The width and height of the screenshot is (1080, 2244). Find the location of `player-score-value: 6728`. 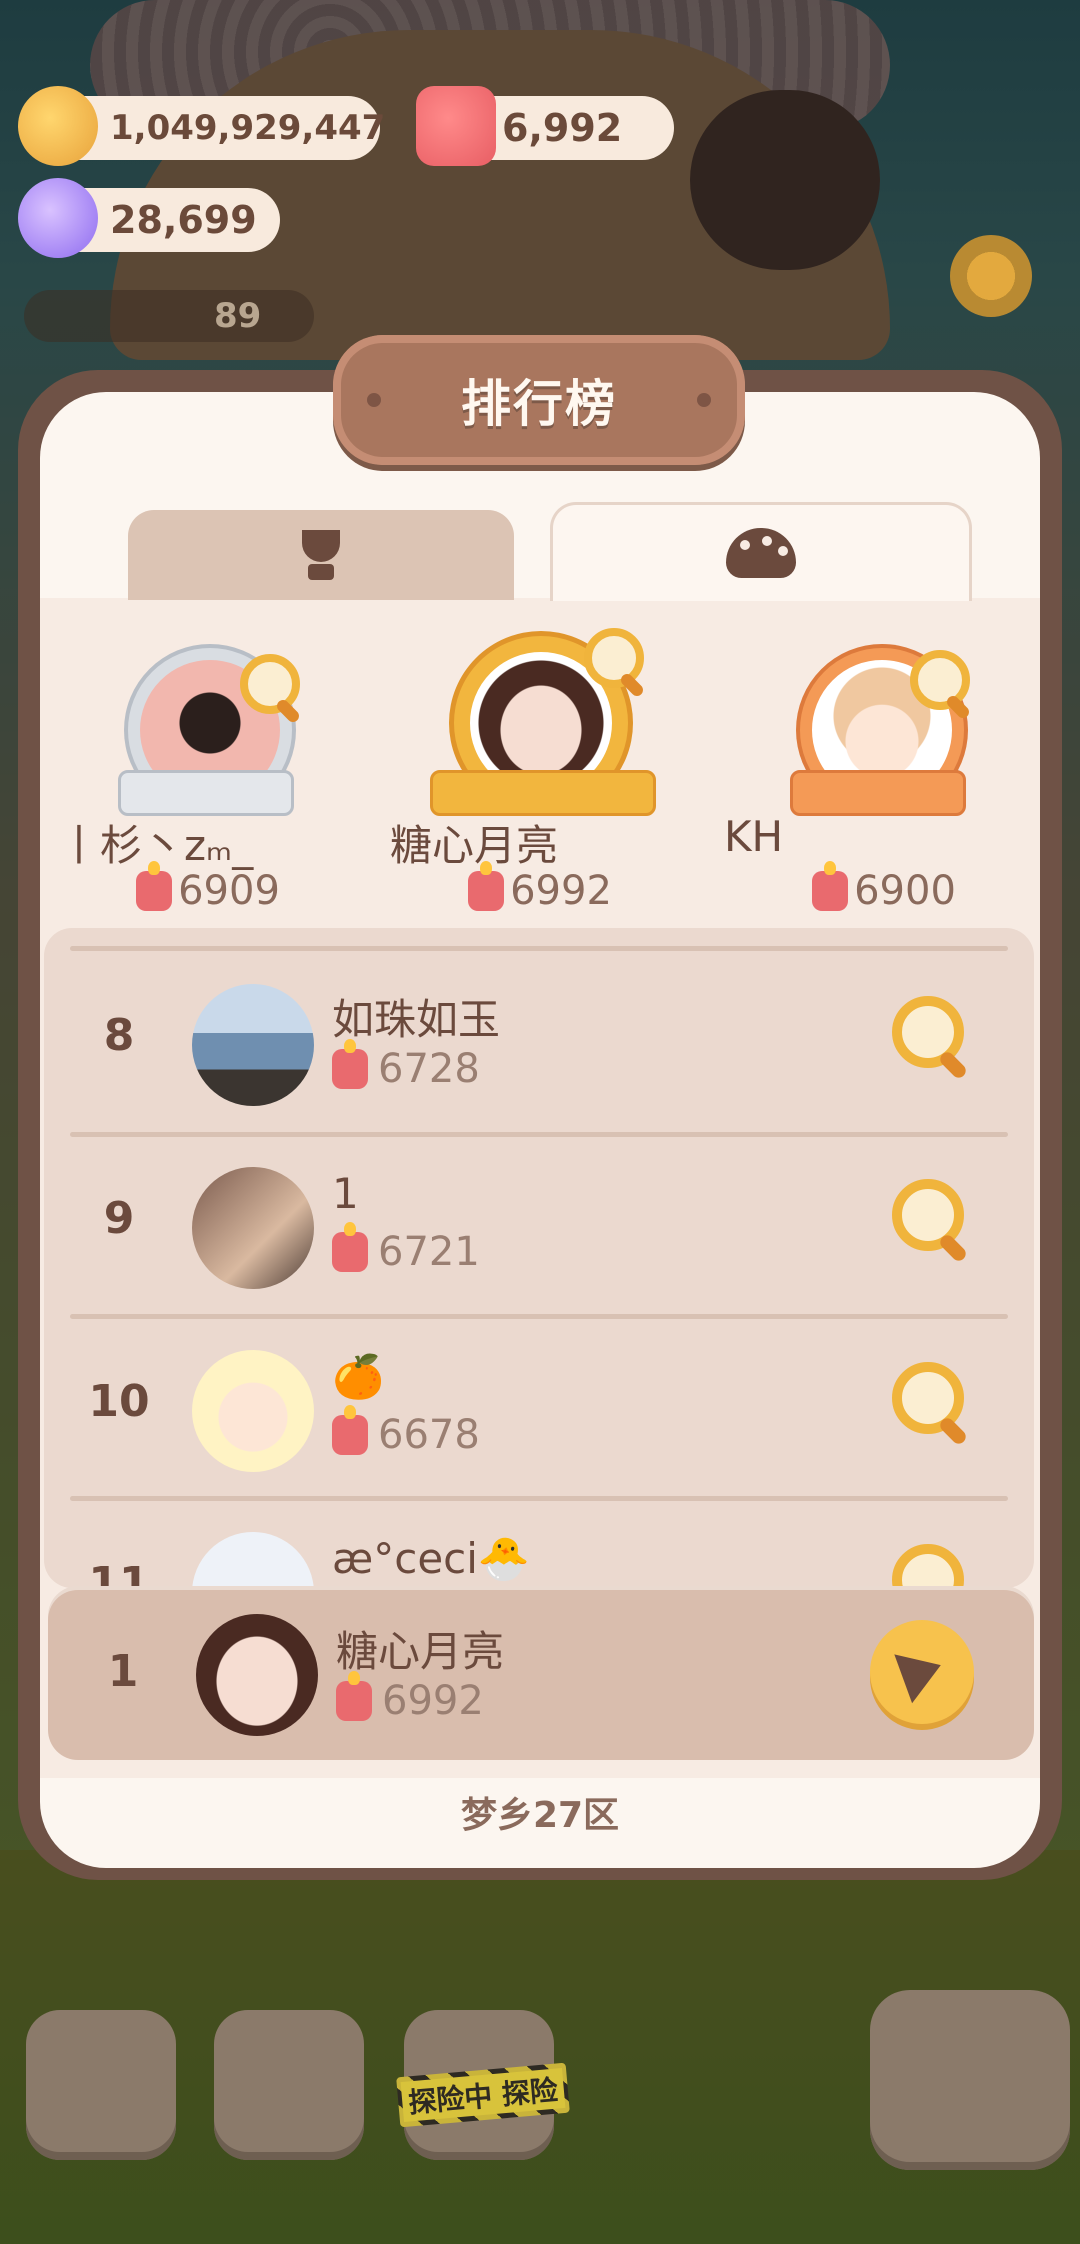

player-score-value: 6728 is located at coordinates (429, 1069).